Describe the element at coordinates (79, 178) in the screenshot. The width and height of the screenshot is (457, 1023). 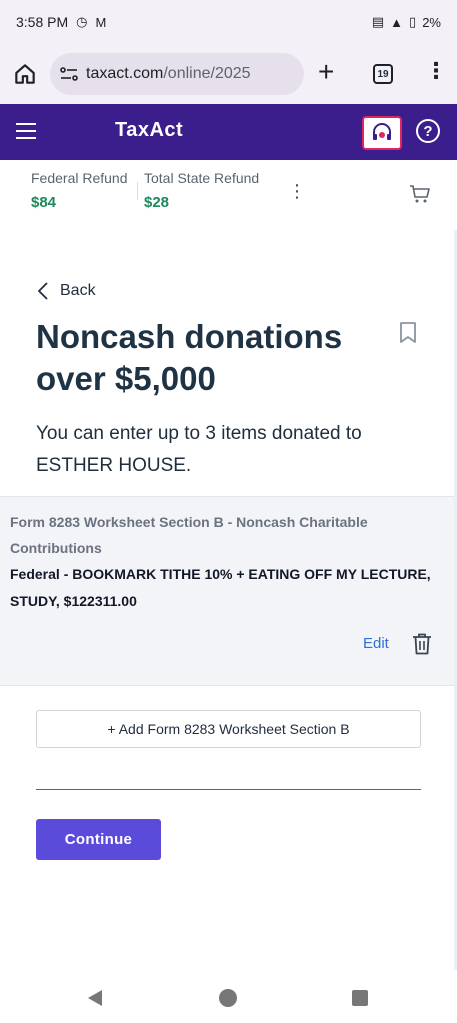
I see `federal-refund-label: Federal Refund` at that location.